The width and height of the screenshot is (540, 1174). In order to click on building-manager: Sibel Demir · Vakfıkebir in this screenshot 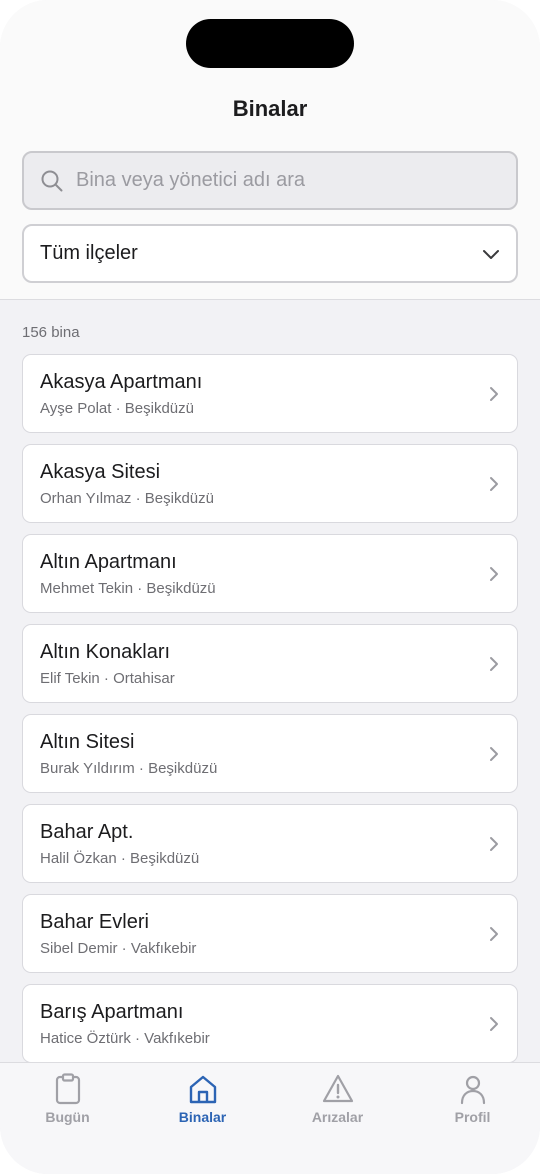, I will do `click(118, 948)`.